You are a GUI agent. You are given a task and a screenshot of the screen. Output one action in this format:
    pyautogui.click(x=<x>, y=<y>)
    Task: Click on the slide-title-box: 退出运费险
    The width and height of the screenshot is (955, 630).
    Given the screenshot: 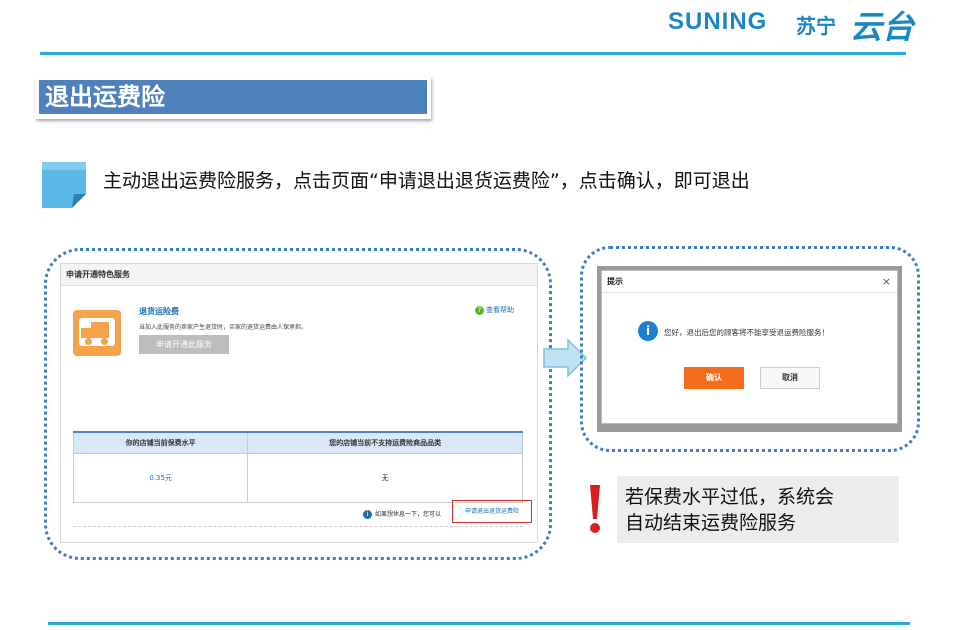 What is the action you would take?
    pyautogui.click(x=233, y=98)
    